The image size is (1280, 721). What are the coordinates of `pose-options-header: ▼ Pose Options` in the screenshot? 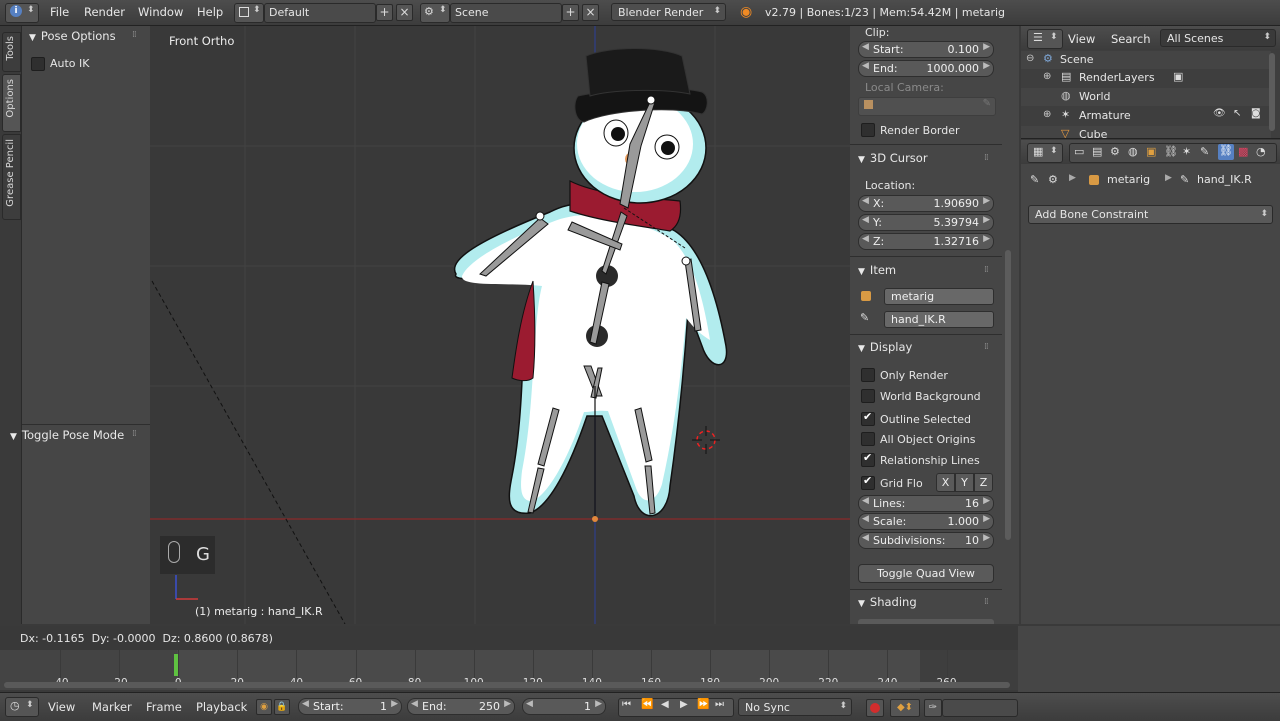 It's located at (72, 36).